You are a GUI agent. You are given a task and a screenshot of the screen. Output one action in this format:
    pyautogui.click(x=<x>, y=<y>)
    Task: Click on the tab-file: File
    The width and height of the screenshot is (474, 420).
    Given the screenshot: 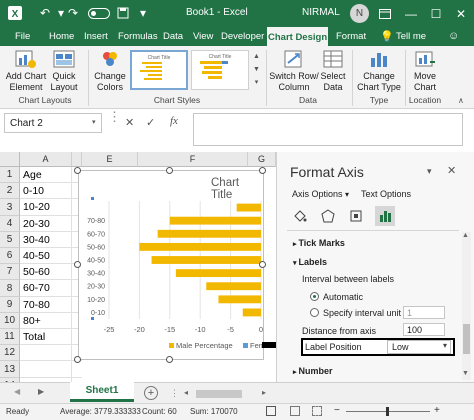 What is the action you would take?
    pyautogui.click(x=22, y=36)
    